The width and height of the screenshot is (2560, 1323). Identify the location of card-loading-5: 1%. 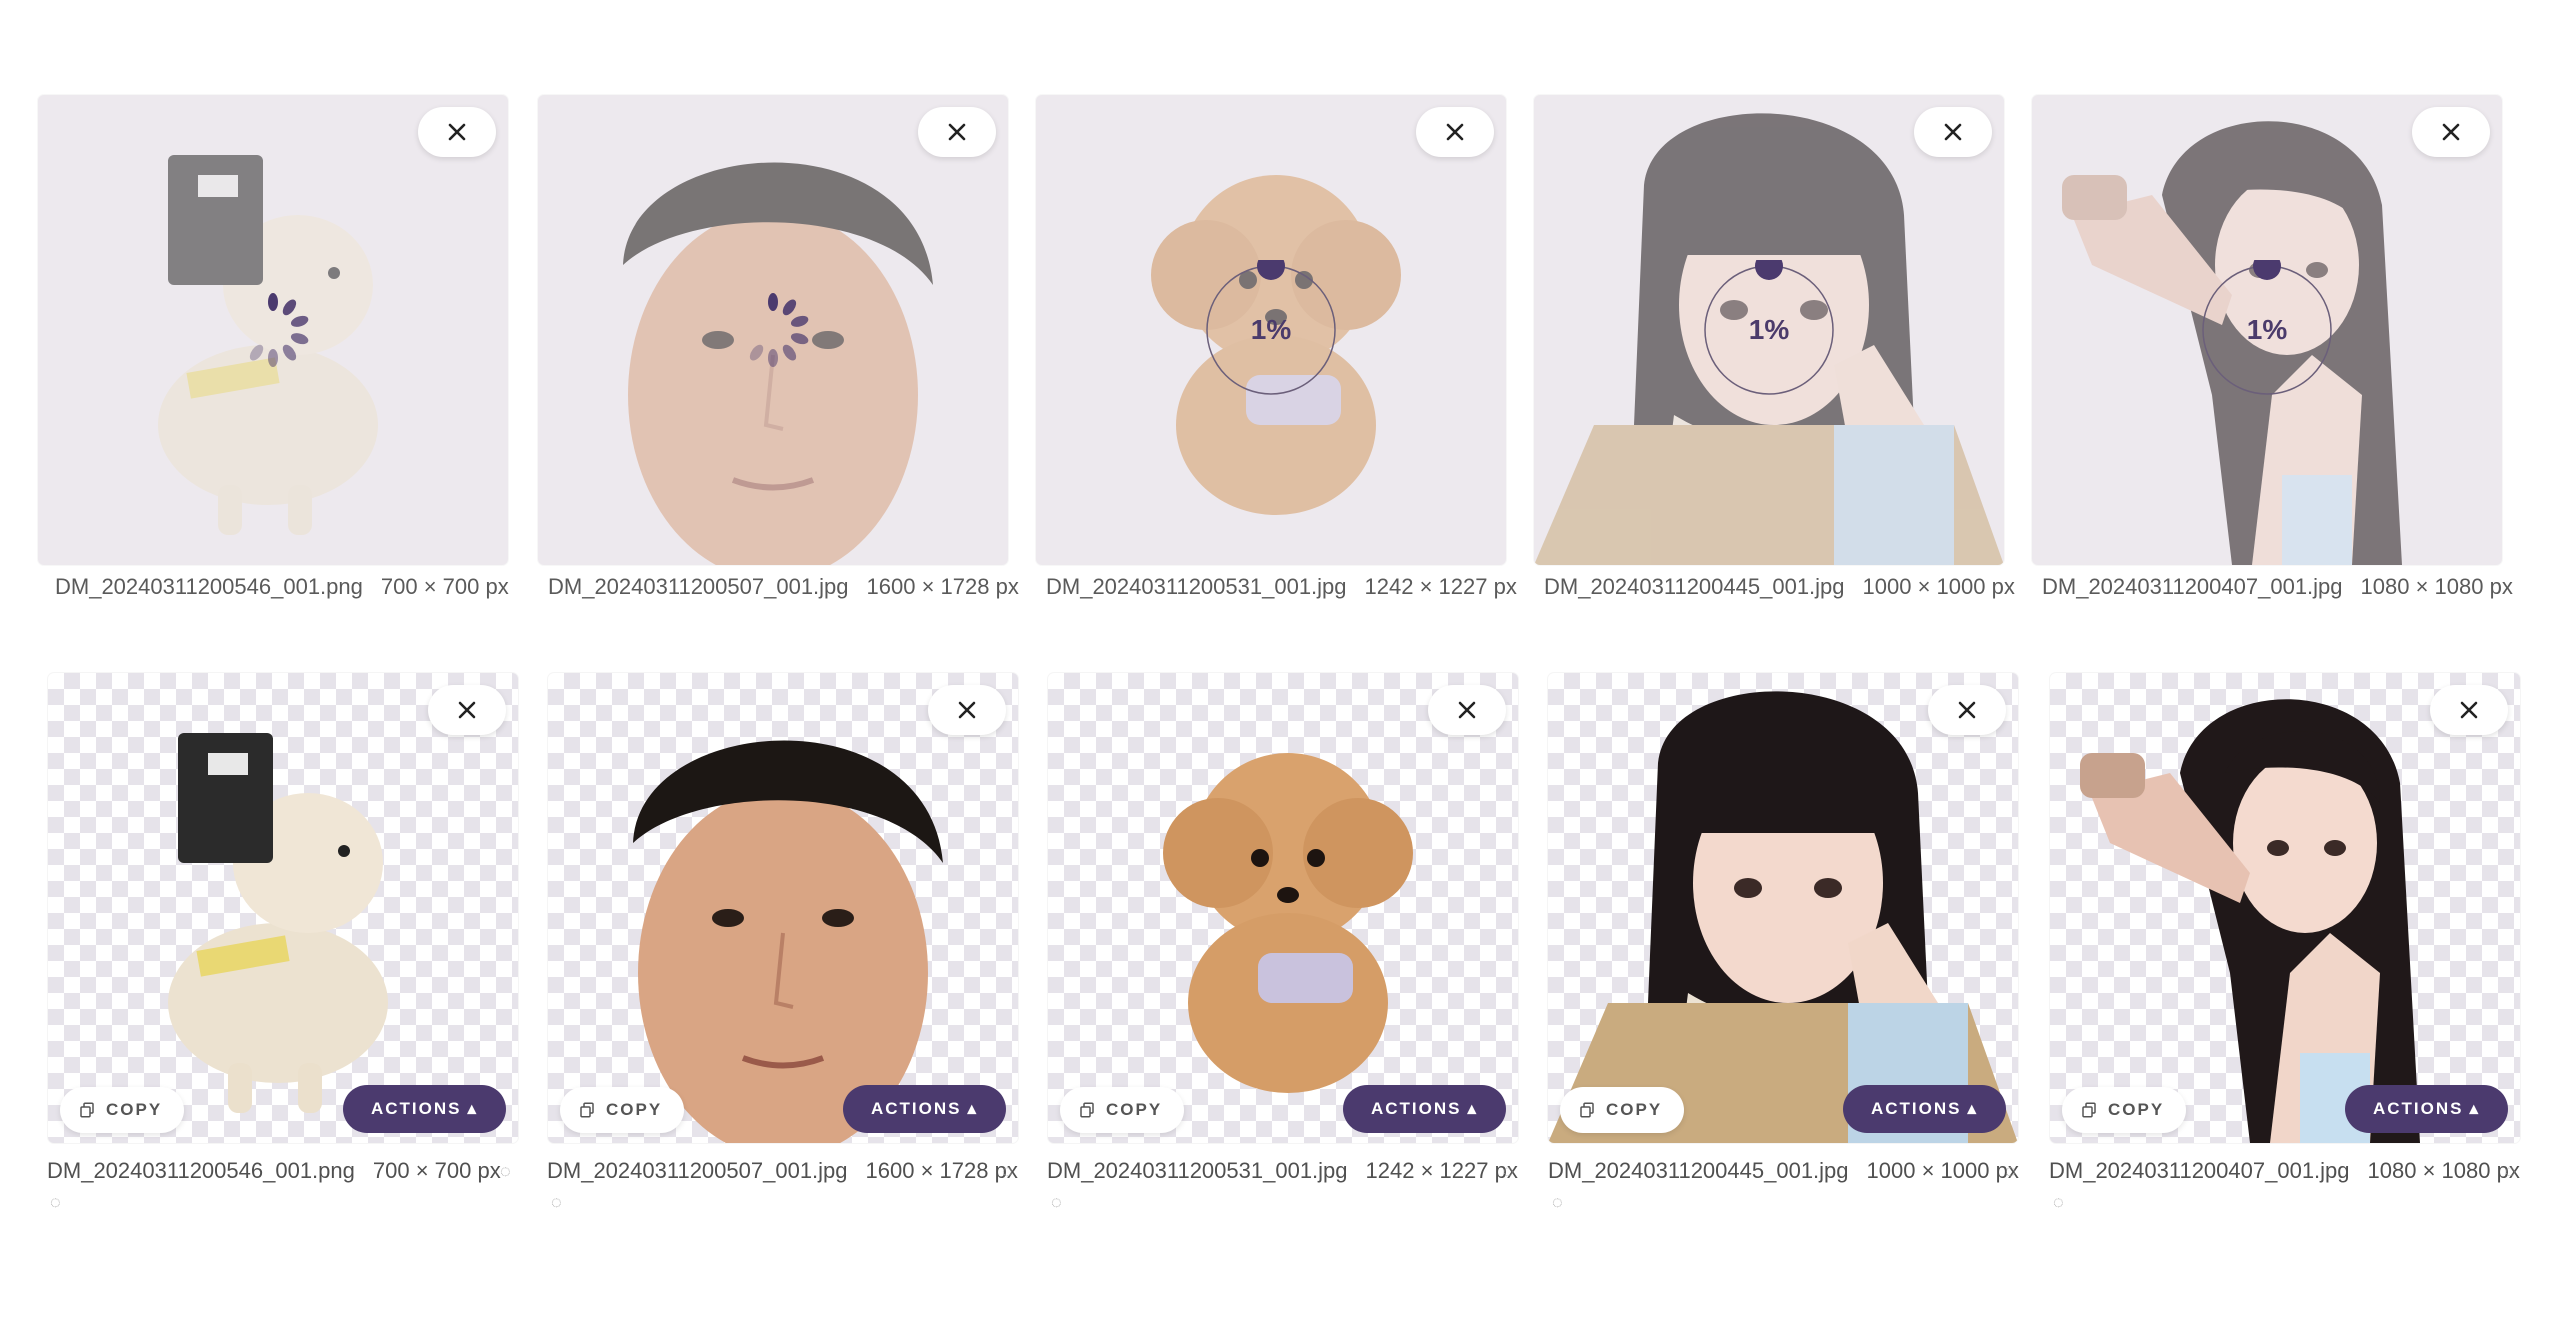
(2267, 330).